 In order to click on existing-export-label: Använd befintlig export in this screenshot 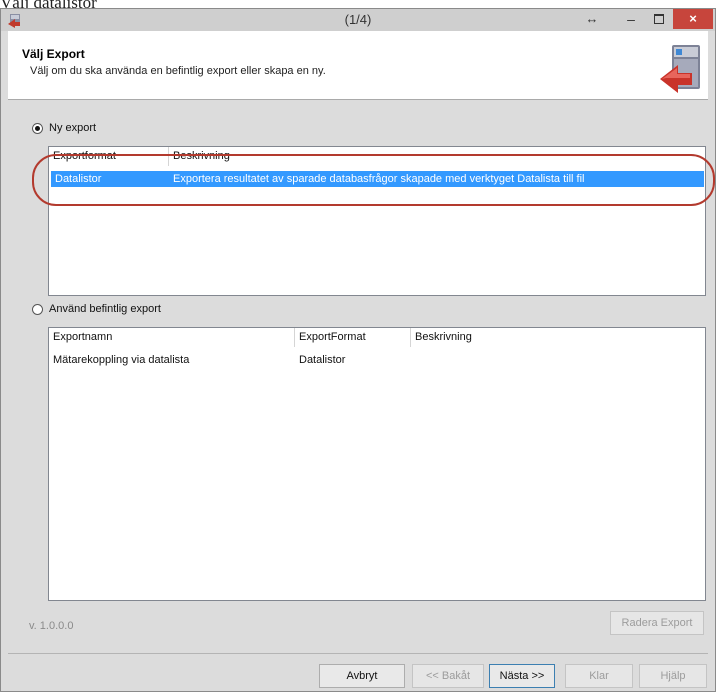, I will do `click(105, 309)`.